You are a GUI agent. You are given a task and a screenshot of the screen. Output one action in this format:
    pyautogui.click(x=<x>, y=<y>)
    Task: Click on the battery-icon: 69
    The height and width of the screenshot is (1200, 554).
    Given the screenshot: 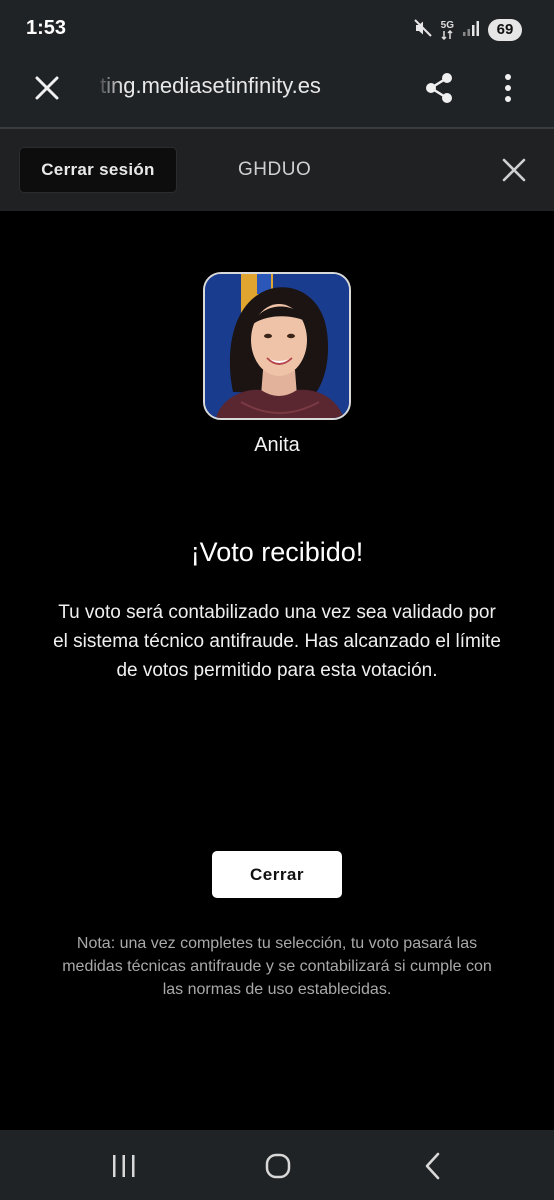 What is the action you would take?
    pyautogui.click(x=505, y=30)
    